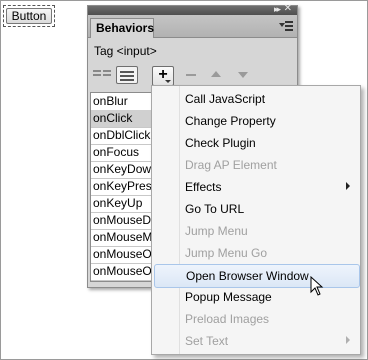 Image resolution: width=368 pixels, height=360 pixels. What do you see at coordinates (226, 253) in the screenshot?
I see `menu-item-label: Jump Menu Go` at bounding box center [226, 253].